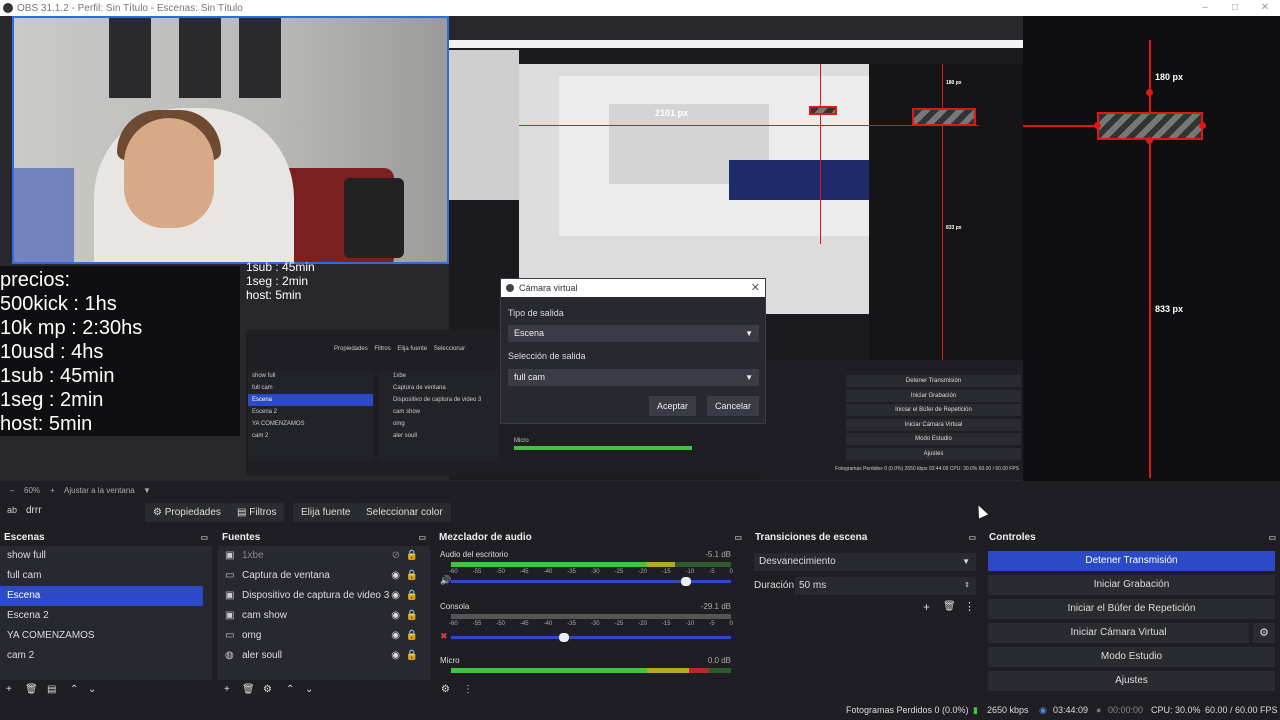  What do you see at coordinates (885, 586) in the screenshot?
I see `duration-input: 50 ms ⇕` at bounding box center [885, 586].